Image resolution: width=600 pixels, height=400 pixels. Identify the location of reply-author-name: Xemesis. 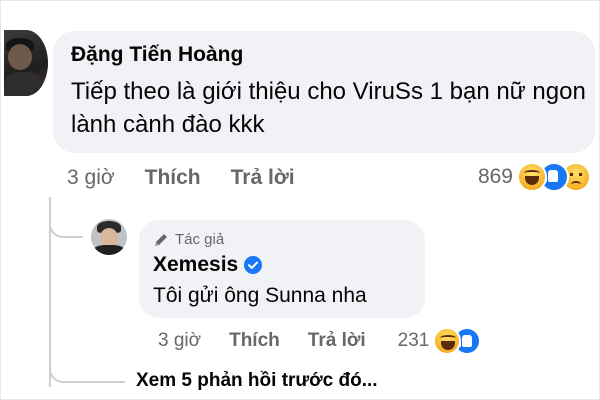
(195, 265).